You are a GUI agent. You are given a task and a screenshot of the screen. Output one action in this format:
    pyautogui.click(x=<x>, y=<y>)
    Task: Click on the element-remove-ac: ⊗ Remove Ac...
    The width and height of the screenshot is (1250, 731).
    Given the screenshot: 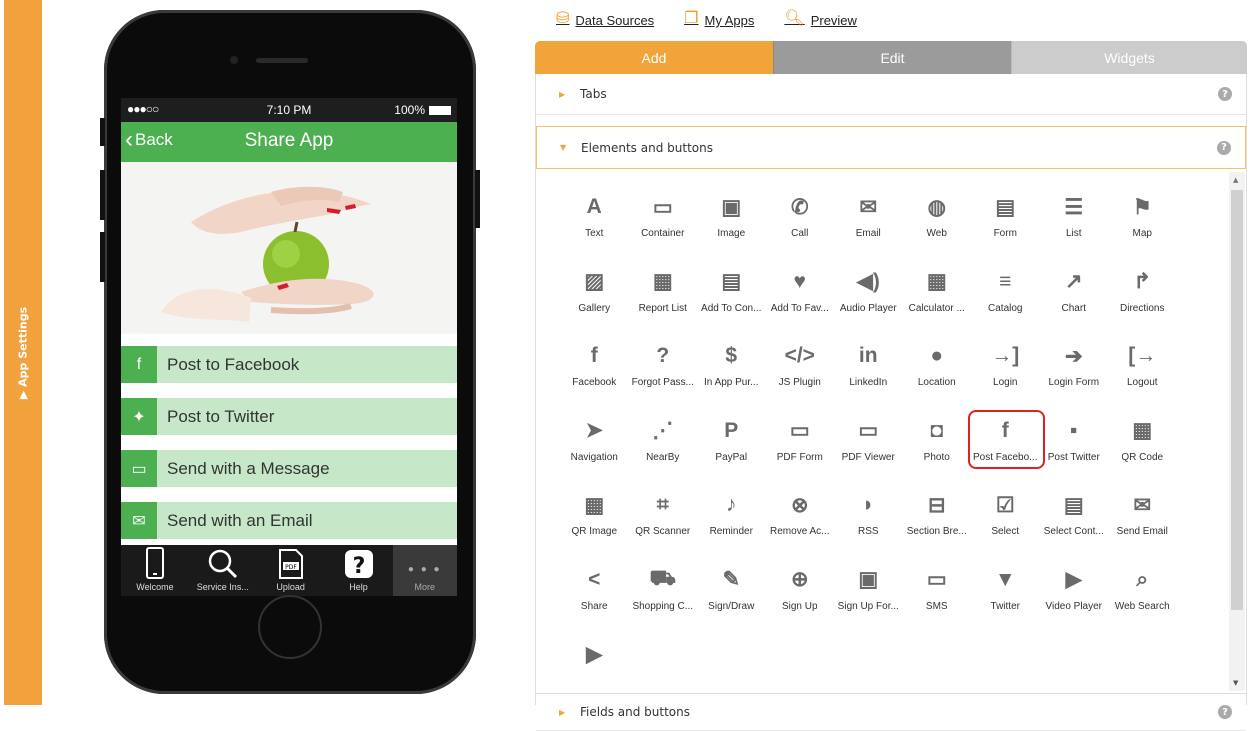 What is the action you would take?
    pyautogui.click(x=800, y=525)
    